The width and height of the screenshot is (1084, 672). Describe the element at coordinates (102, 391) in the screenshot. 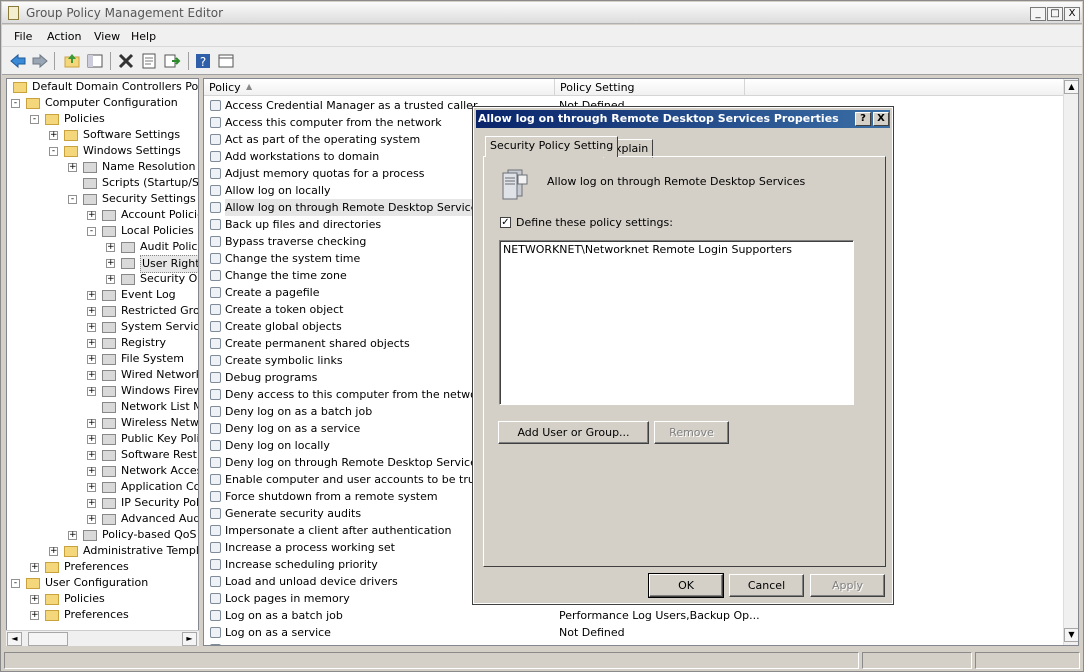

I see `tree-node: + Windows Firew` at that location.